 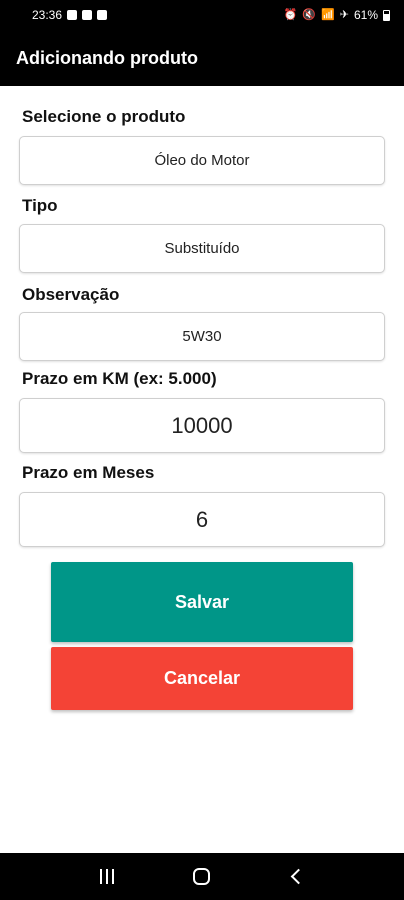 I want to click on gallery-notification-icon, so click(x=72, y=15).